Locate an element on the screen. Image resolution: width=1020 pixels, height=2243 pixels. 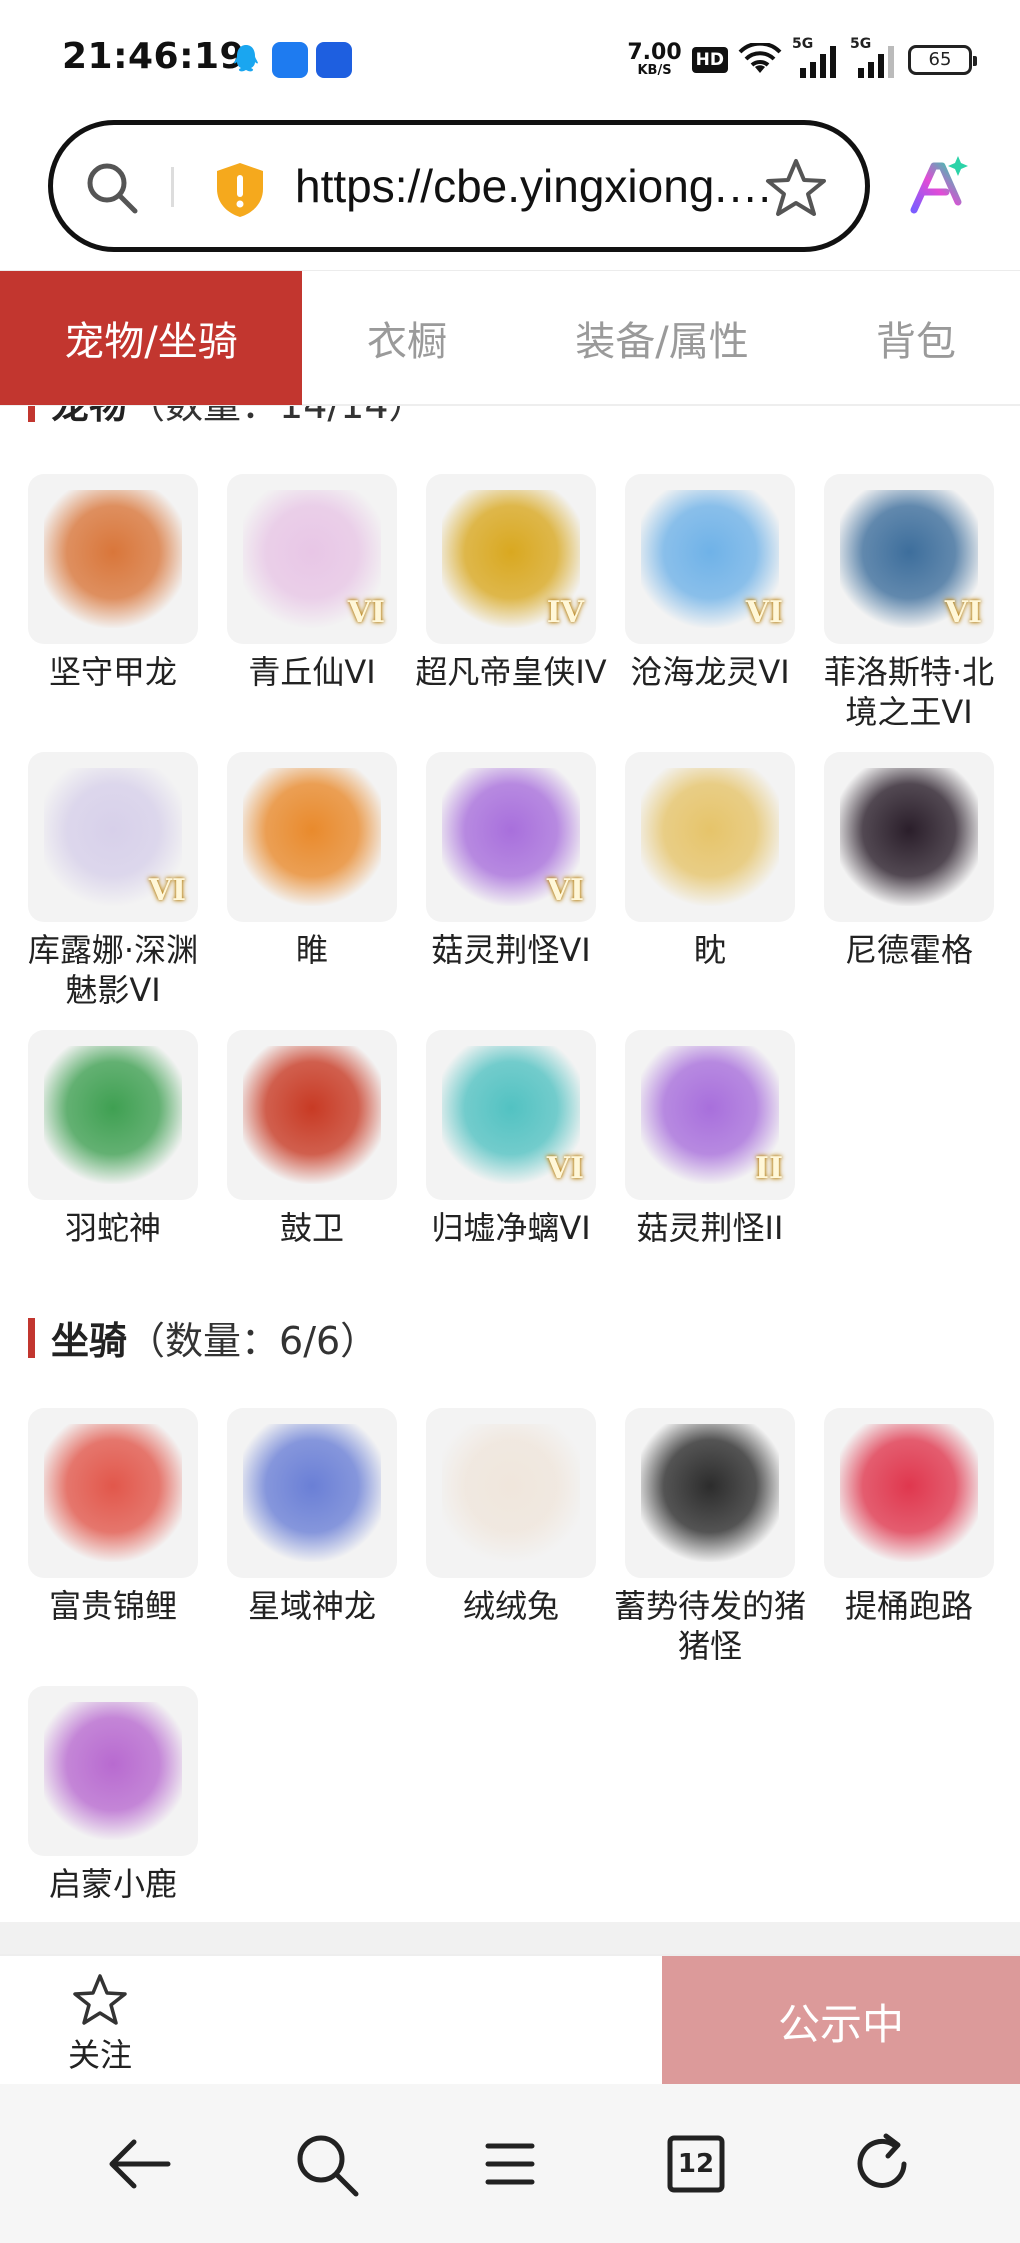
mounts-section-title: 坐骑 （数量：6/6） is located at coordinates (203, 1337).